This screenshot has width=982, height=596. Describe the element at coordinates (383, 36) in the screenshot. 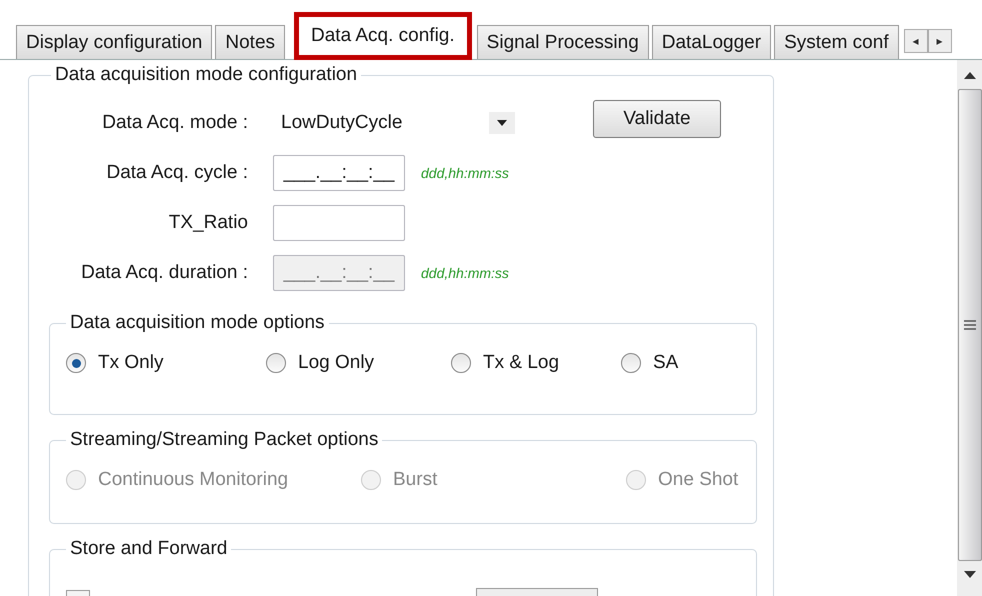

I see `tab: Data Acq. config.` at that location.